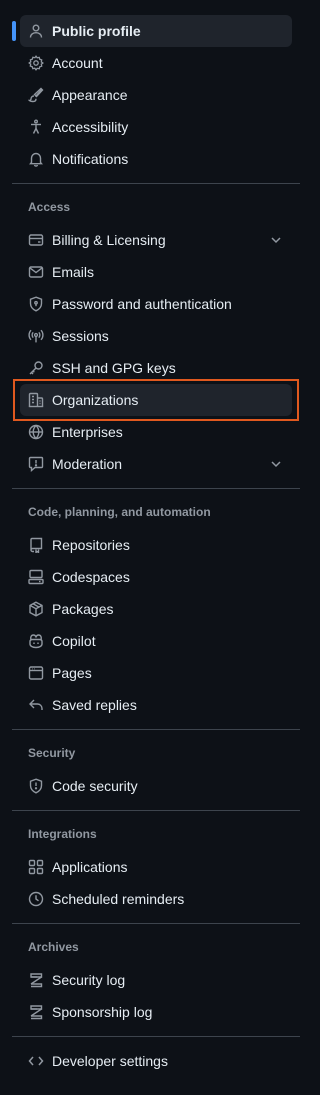 This screenshot has width=320, height=1095. I want to click on codespaces-icon, so click(36, 577).